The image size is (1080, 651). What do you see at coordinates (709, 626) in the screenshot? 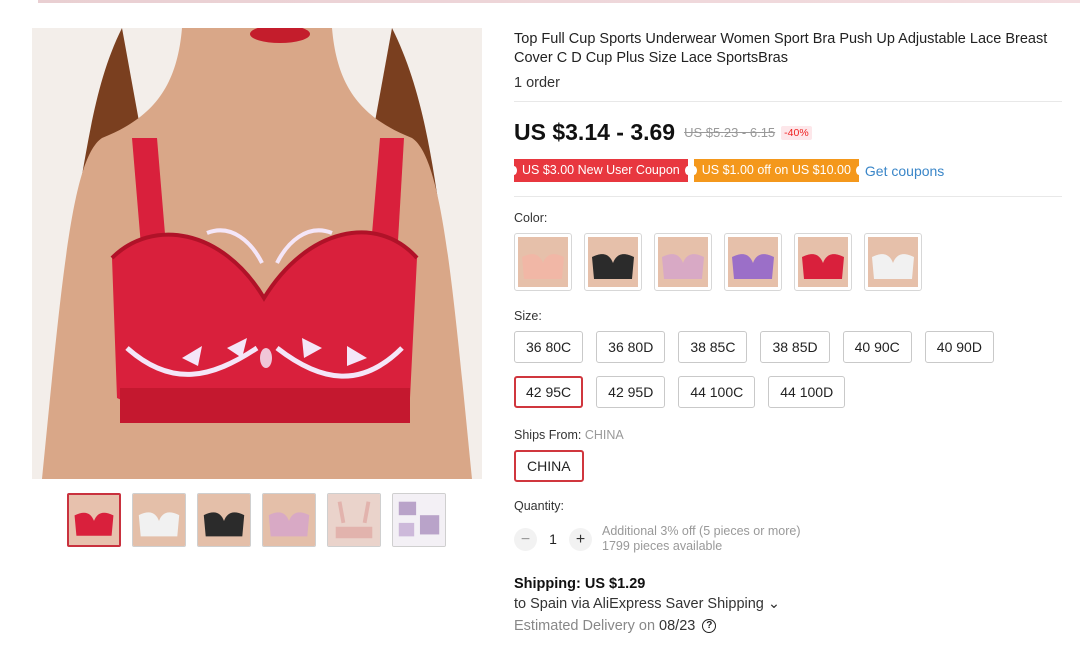
I see `help-icon: ?` at bounding box center [709, 626].